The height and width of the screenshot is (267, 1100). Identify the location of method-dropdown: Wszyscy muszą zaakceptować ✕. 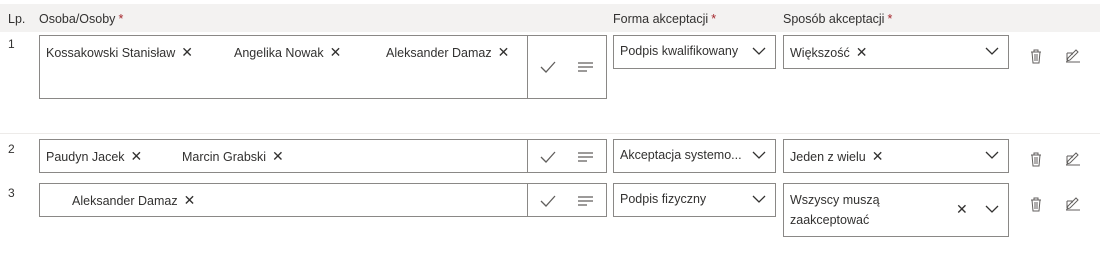
(896, 210).